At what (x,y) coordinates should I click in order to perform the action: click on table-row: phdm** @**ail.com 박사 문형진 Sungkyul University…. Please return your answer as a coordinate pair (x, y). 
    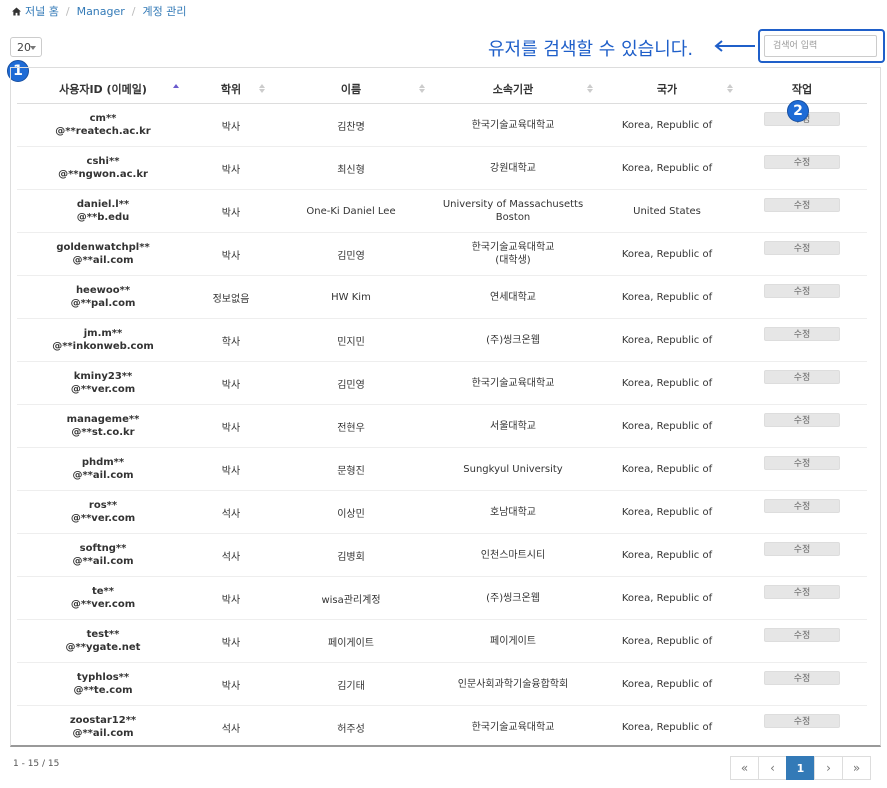
    Looking at the image, I should click on (442, 469).